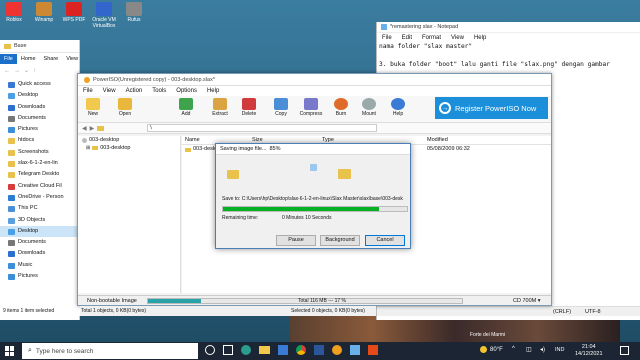  I want to click on notification-icon, so click(624, 350).